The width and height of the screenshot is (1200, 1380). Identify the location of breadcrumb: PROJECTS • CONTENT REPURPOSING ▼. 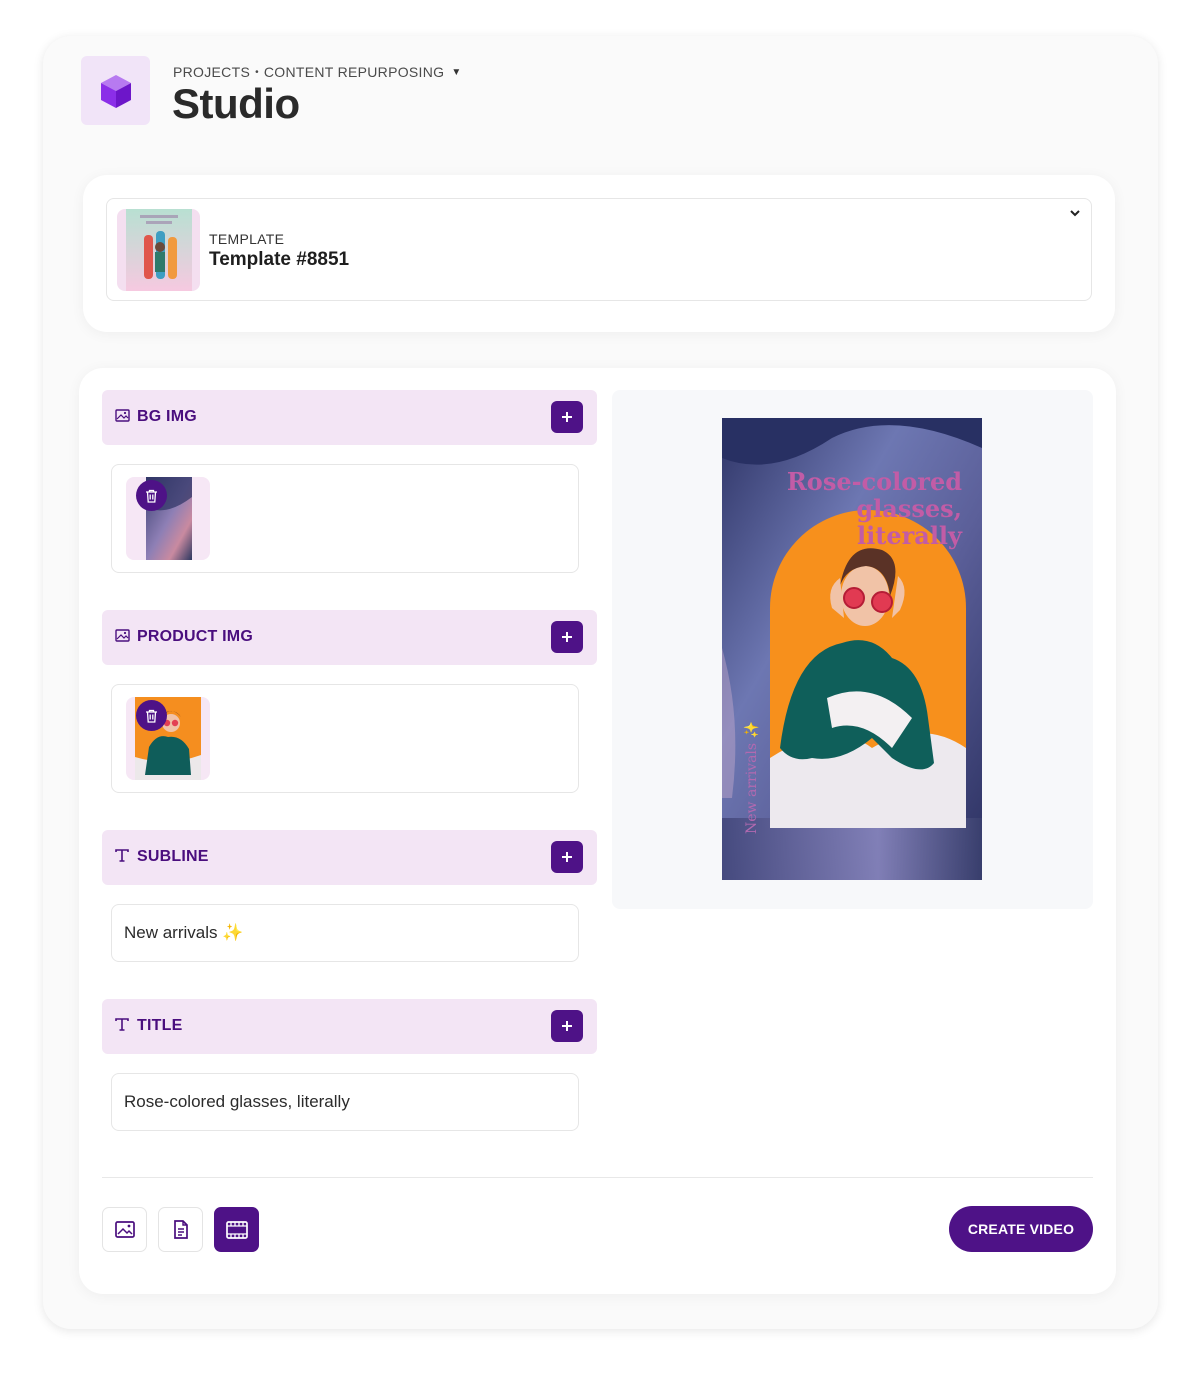
(317, 72).